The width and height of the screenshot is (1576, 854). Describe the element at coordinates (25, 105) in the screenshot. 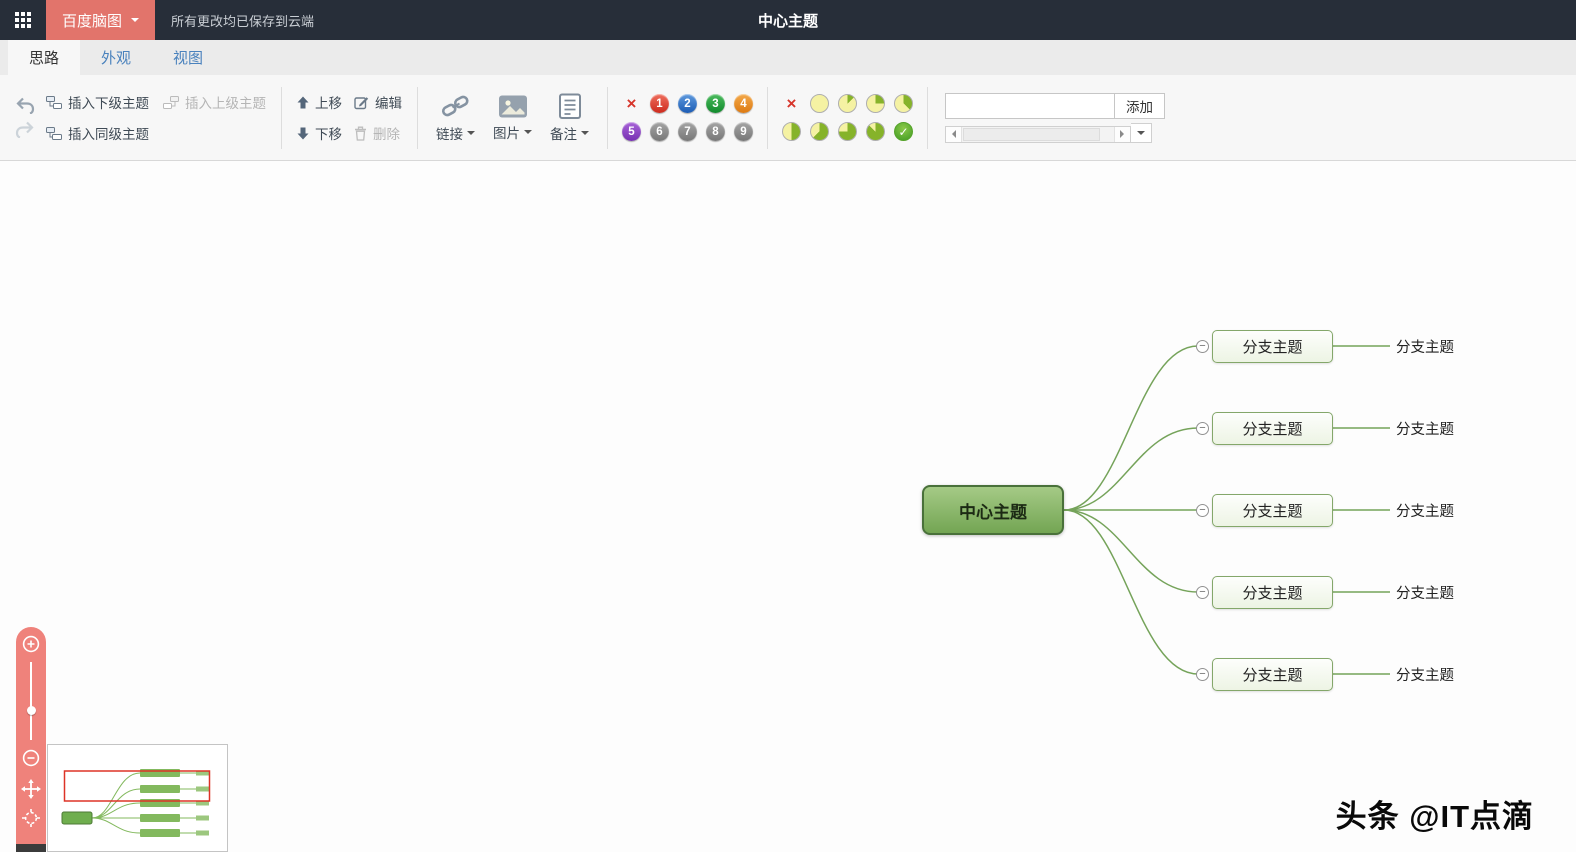

I see `undo-button` at that location.